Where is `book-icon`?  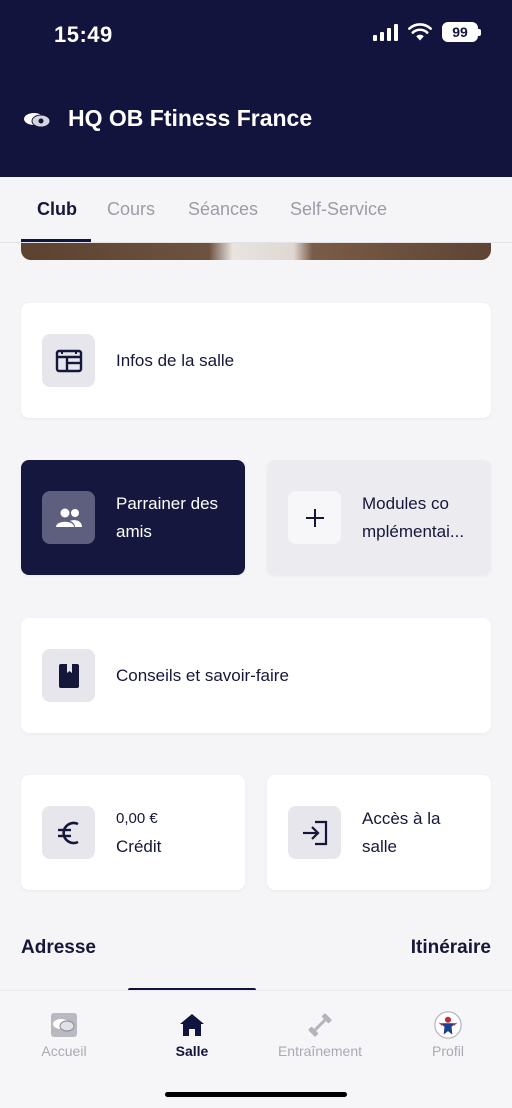
book-icon is located at coordinates (68, 675).